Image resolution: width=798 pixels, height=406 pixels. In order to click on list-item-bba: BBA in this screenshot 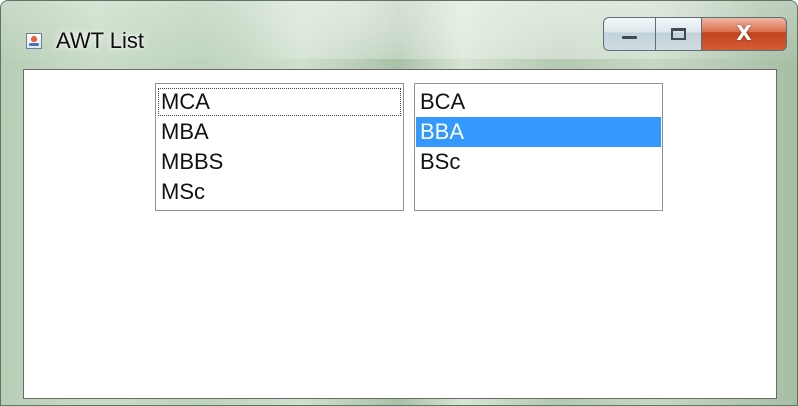, I will do `click(538, 132)`.